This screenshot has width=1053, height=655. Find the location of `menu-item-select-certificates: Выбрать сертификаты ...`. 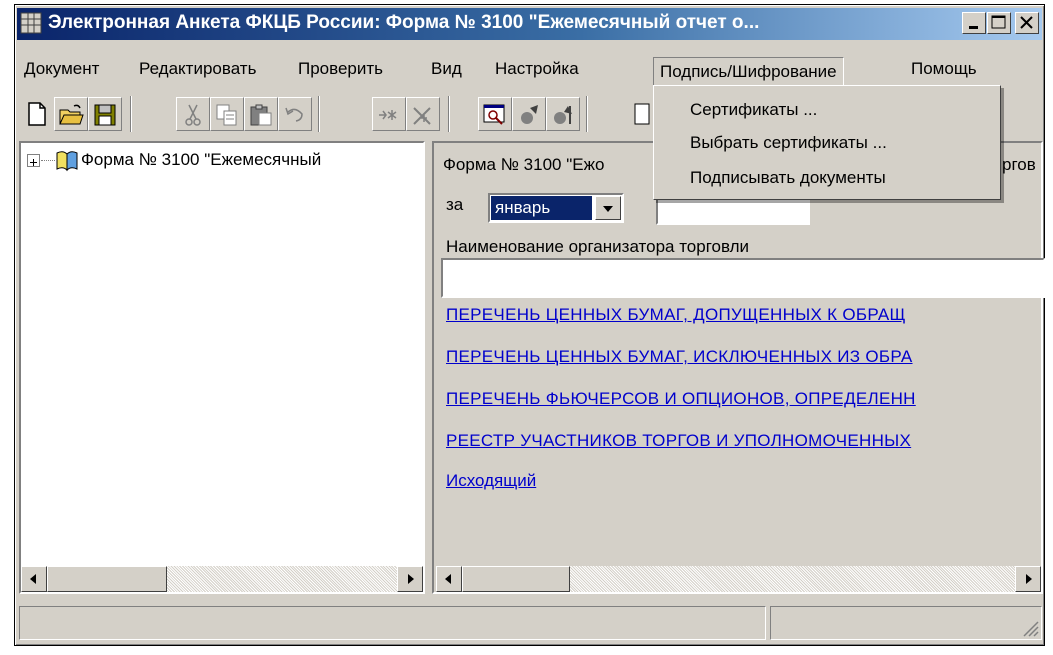

menu-item-select-certificates: Выбрать сертификаты ... is located at coordinates (788, 143).